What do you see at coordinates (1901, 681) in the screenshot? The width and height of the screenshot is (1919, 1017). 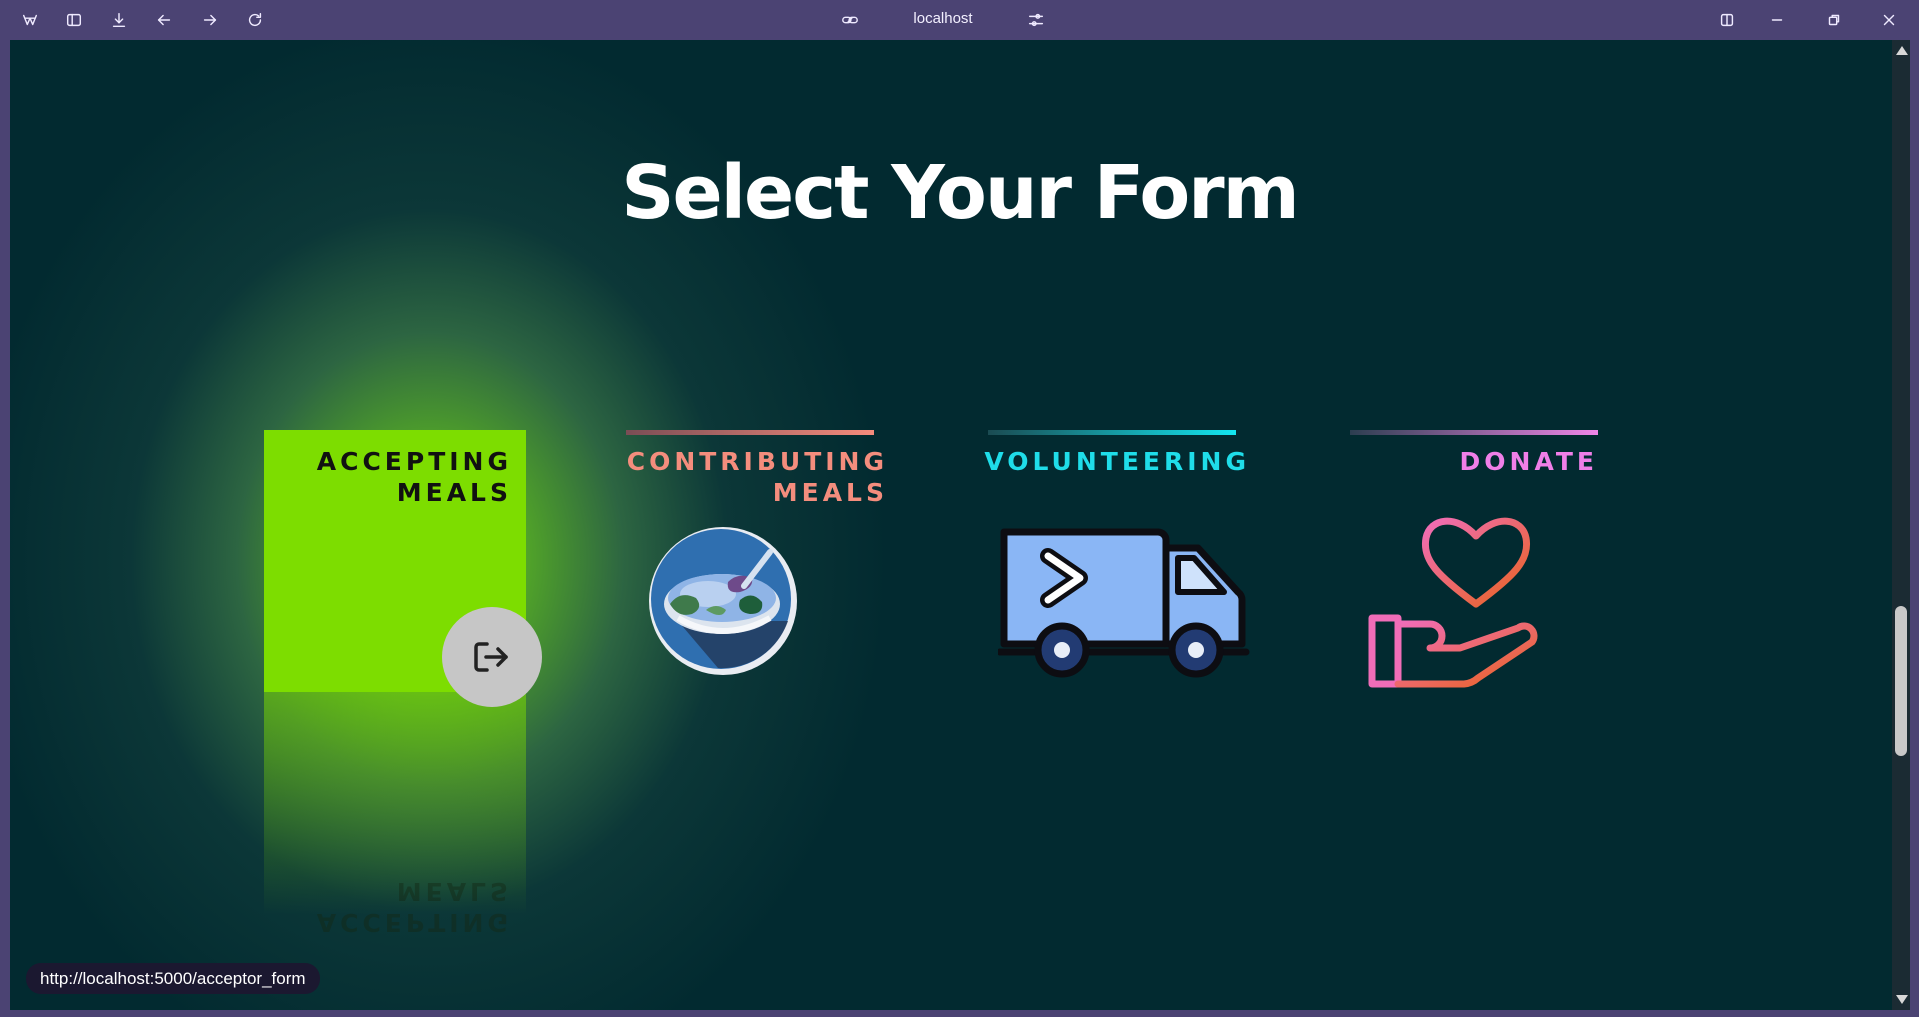 I see `scroll-thumb` at bounding box center [1901, 681].